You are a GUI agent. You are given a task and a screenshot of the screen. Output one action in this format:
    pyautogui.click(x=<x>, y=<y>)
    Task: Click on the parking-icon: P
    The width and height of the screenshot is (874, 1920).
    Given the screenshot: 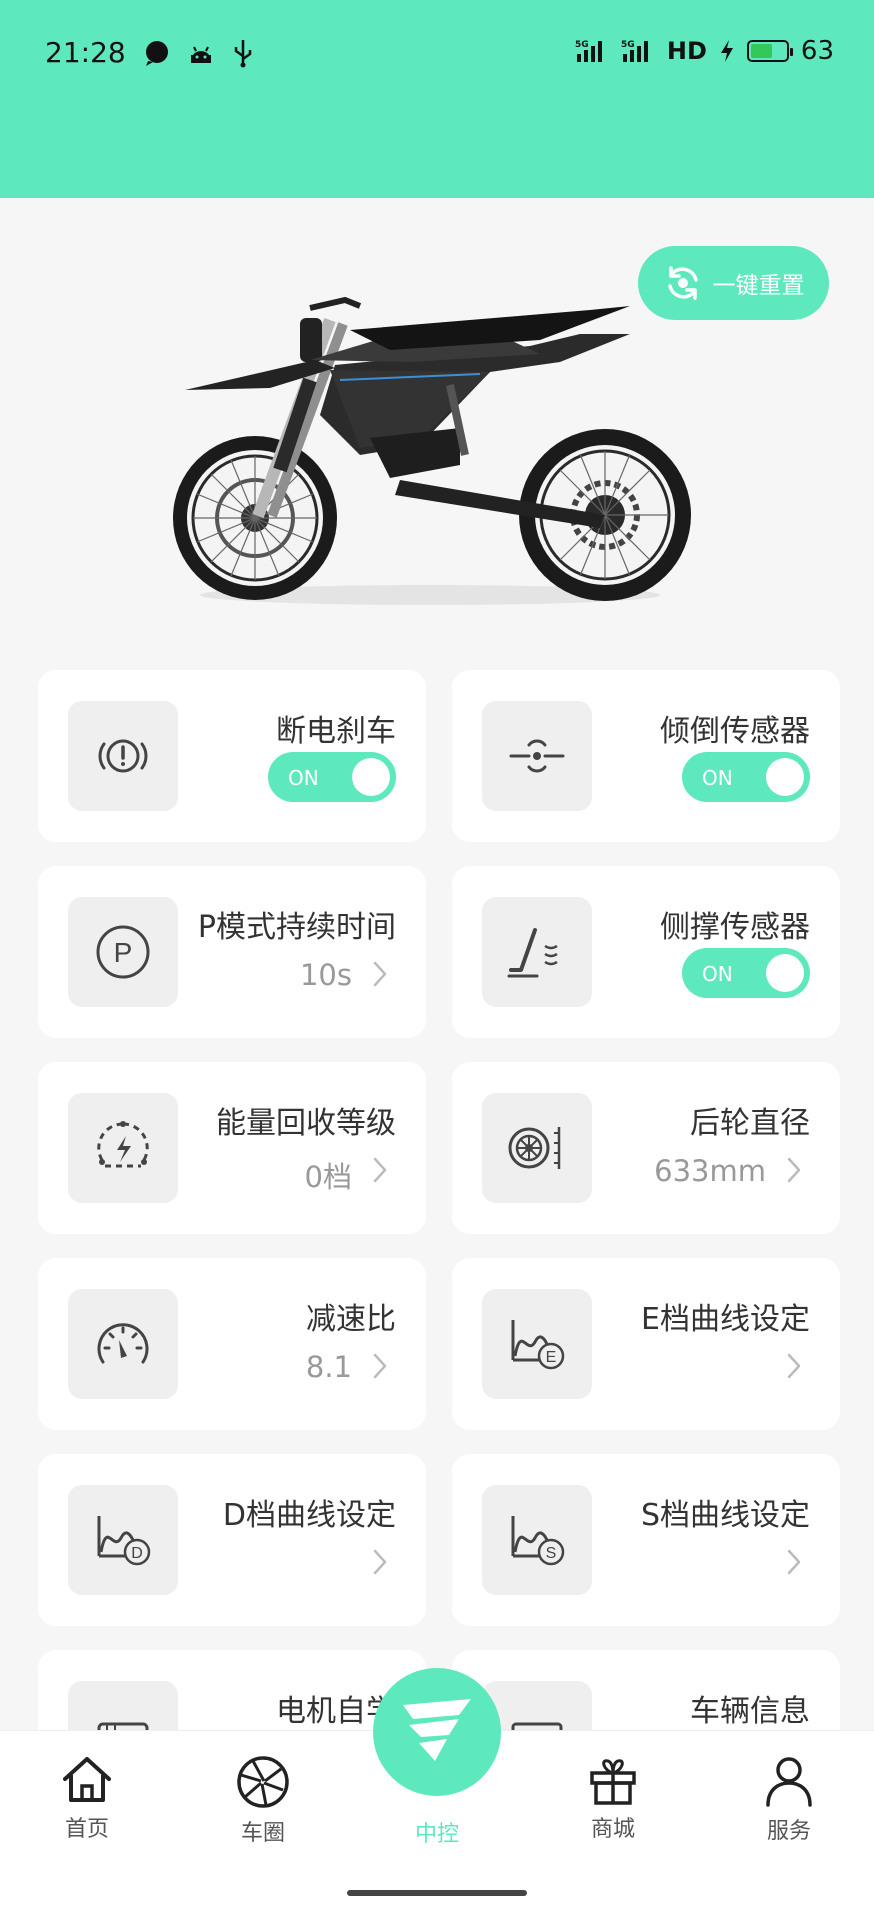 What is the action you would take?
    pyautogui.click(x=123, y=952)
    